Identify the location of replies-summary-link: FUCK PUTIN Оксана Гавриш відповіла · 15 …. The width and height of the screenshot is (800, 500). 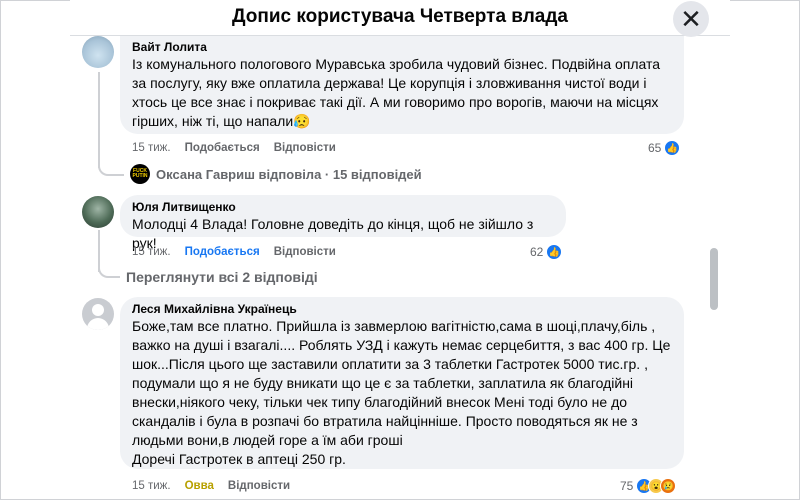
(276, 174).